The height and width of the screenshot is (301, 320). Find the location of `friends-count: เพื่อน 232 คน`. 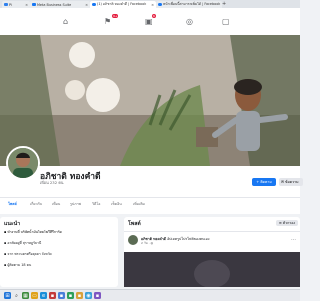

friends-count: เพื่อน 232 คน is located at coordinates (51, 183).